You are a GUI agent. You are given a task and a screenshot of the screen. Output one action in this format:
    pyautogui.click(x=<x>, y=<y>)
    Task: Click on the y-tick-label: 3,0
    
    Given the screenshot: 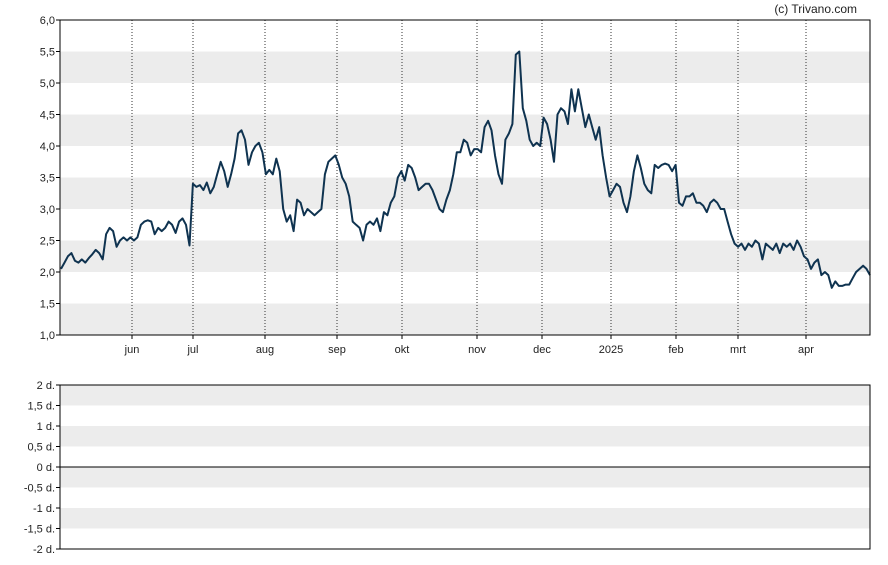 What is the action you would take?
    pyautogui.click(x=47, y=210)
    